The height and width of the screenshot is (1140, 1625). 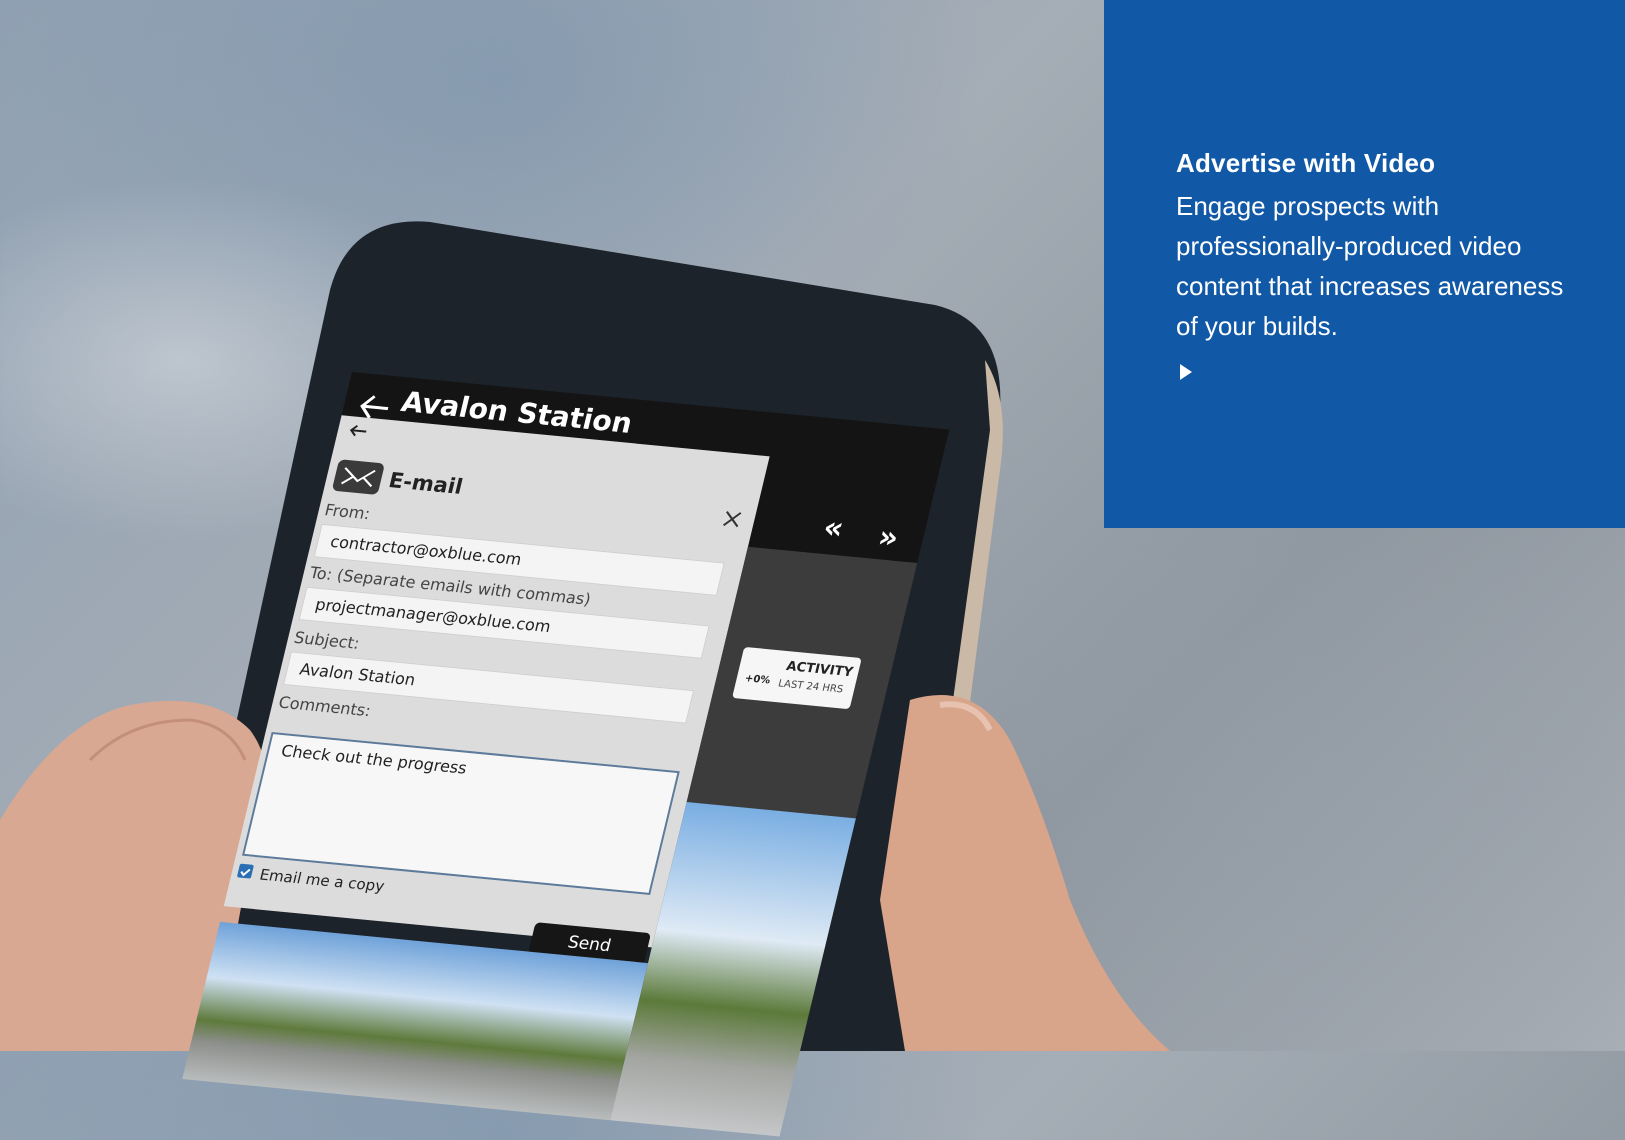 I want to click on right-thumb, so click(x=1025, y=873).